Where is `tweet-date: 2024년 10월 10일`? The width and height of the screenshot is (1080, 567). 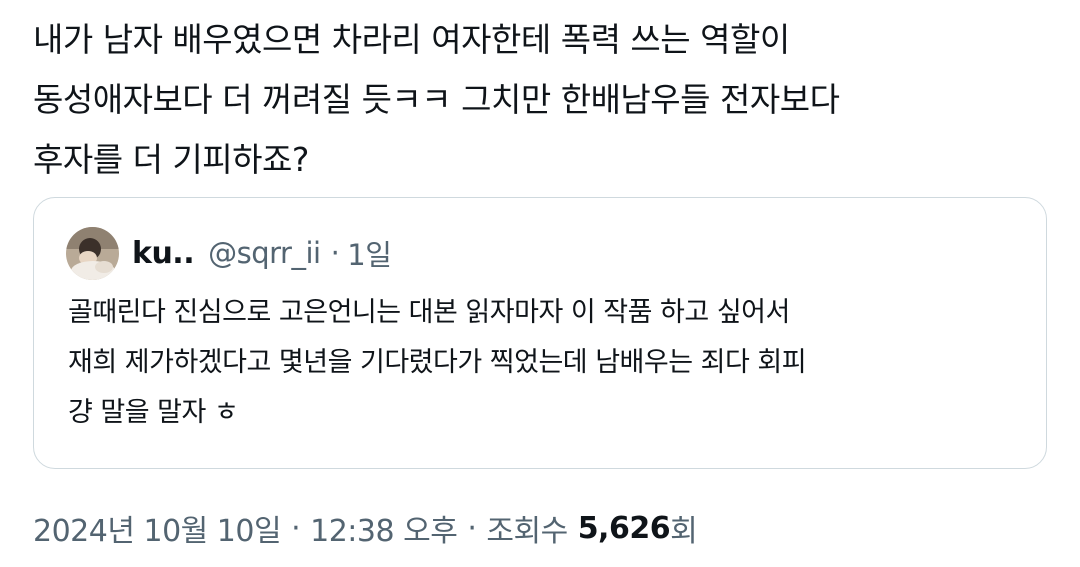
tweet-date: 2024년 10월 10일 is located at coordinates (157, 528).